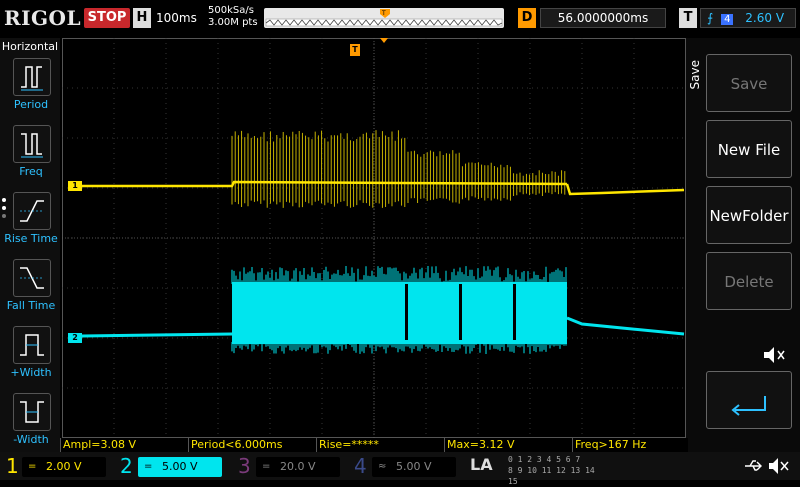 The width and height of the screenshot is (800, 487). I want to click on channel-1-scale-box: = 2.00 V, so click(64, 467).